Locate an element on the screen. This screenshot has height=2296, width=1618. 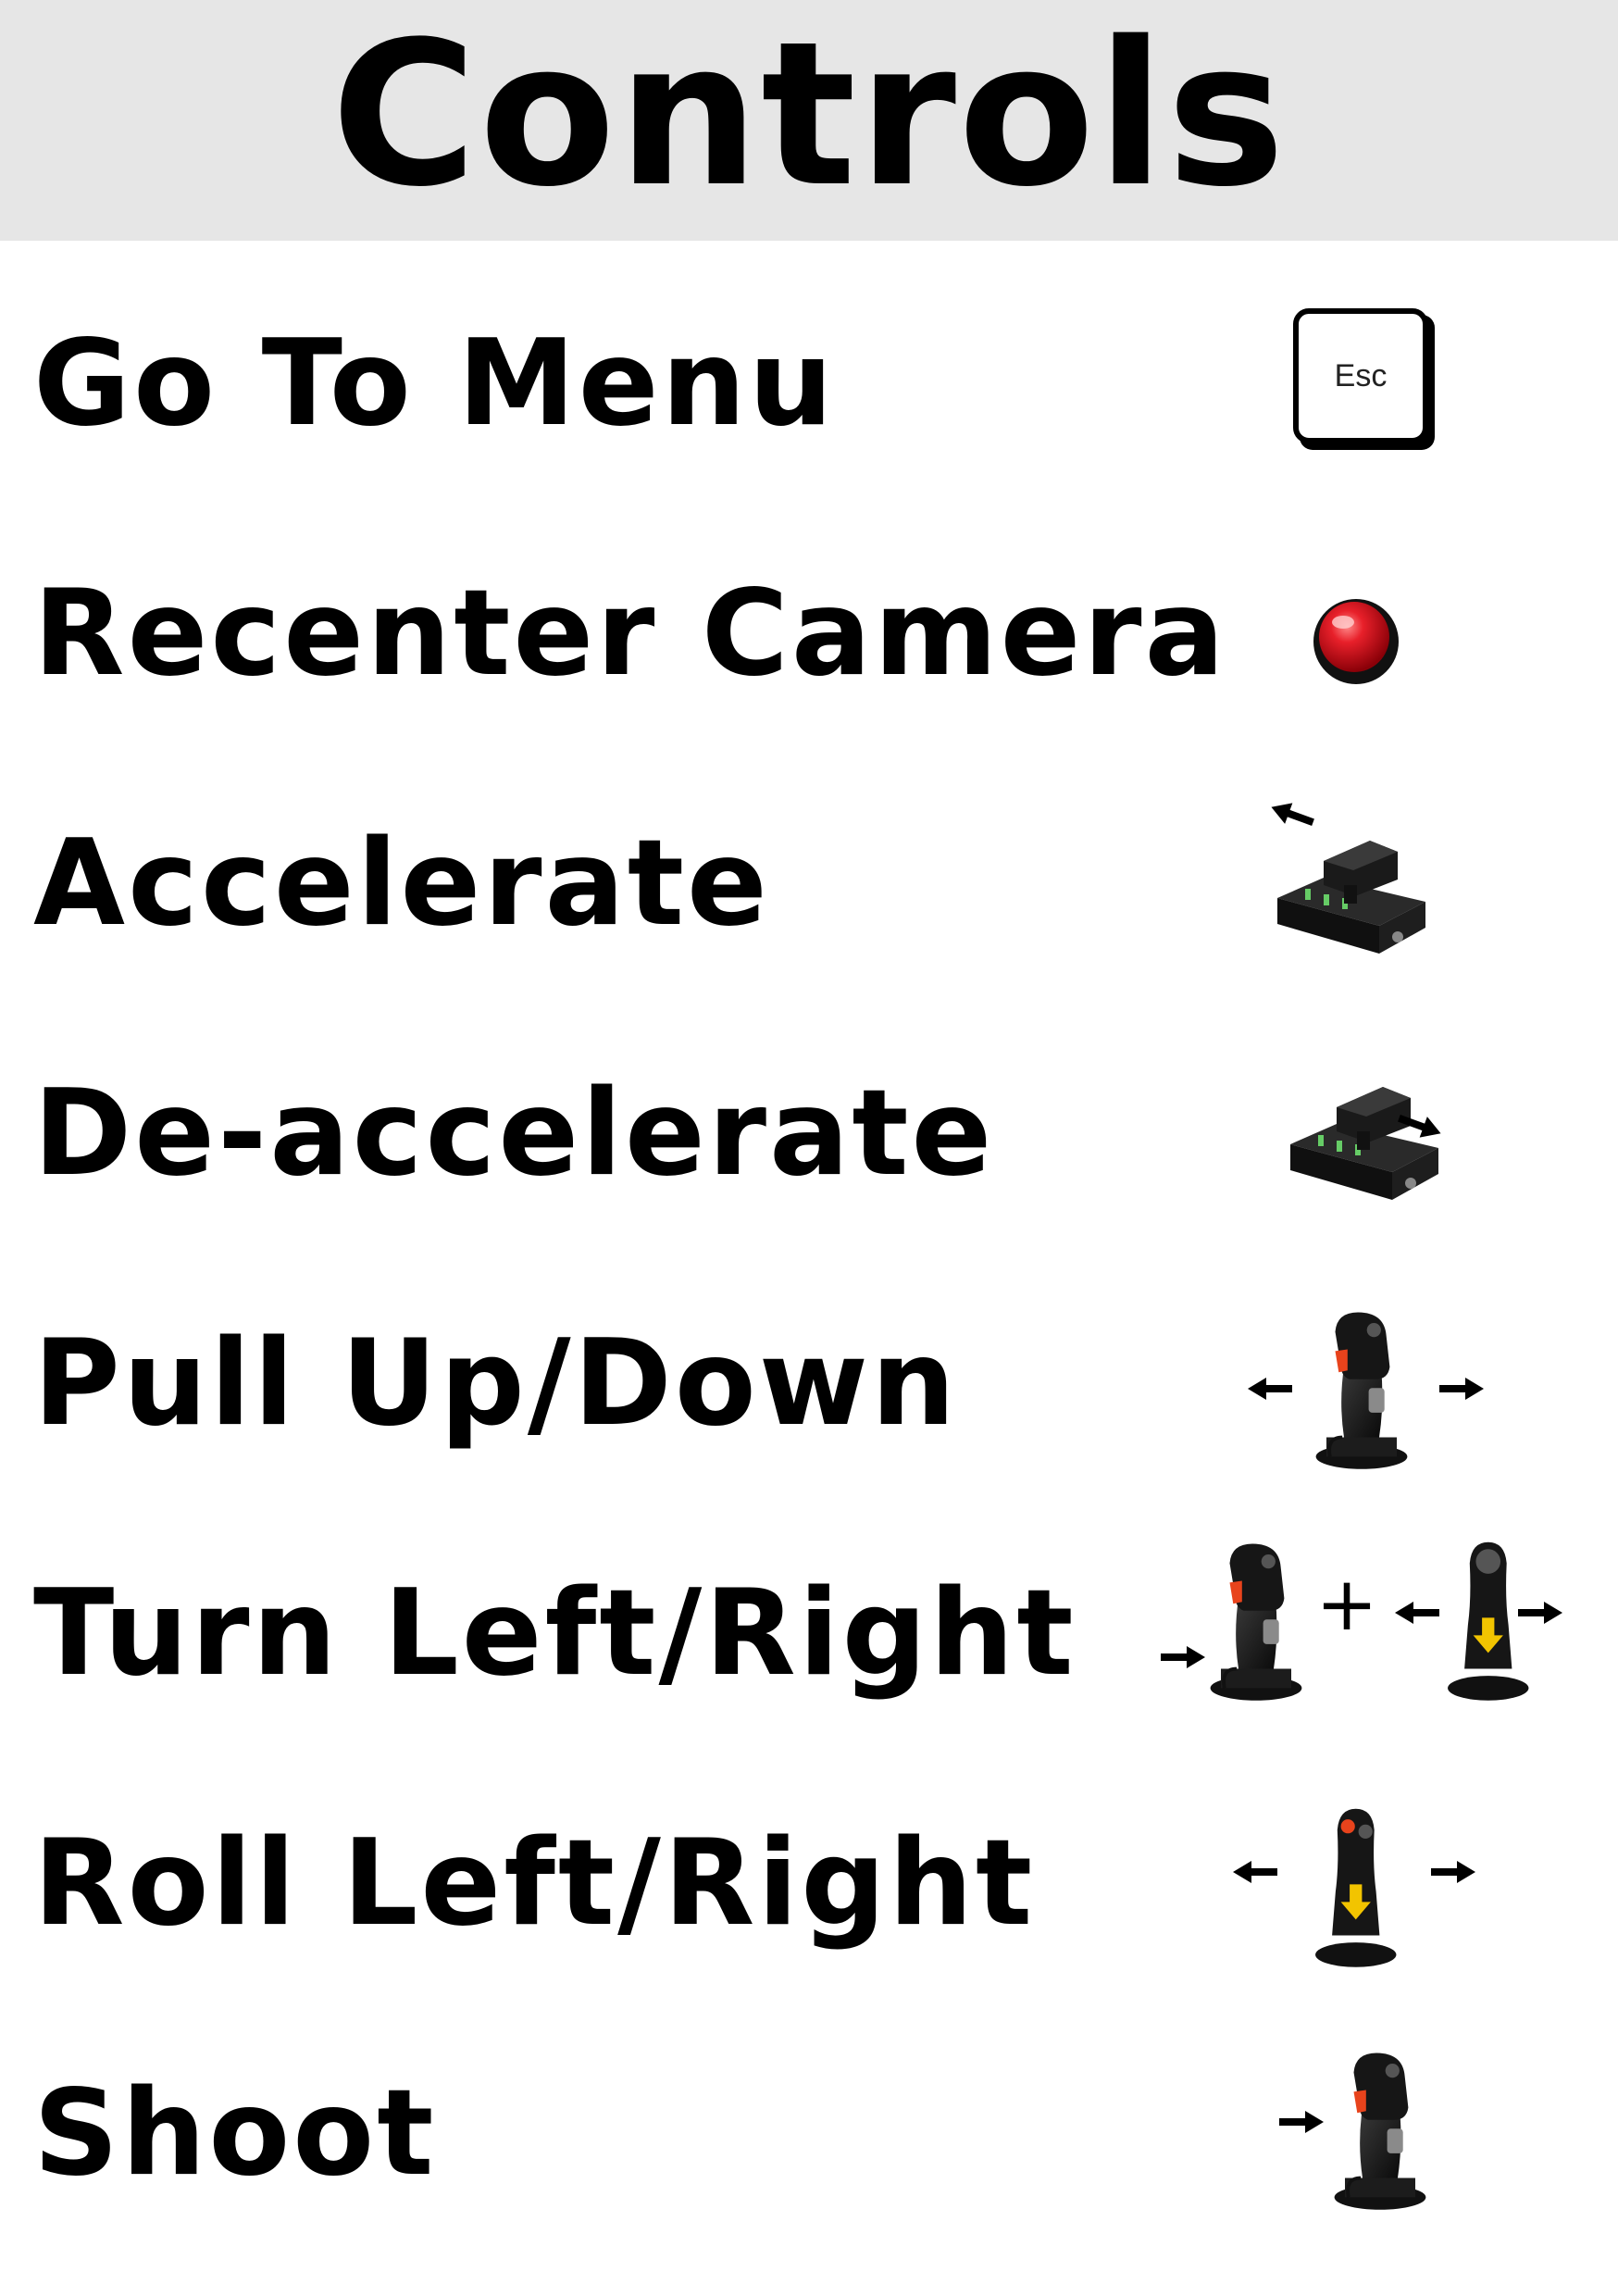
control-row-de-accelerate: De-accelerate is located at coordinates (809, 1134).